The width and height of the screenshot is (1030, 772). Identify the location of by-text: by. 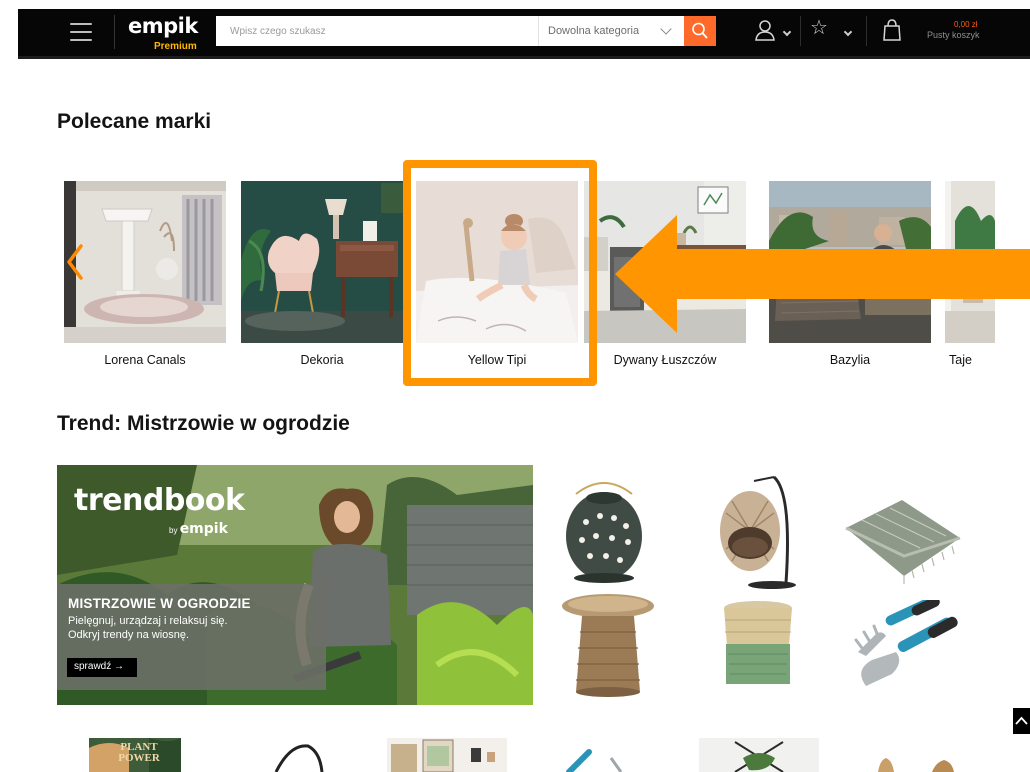
(173, 530).